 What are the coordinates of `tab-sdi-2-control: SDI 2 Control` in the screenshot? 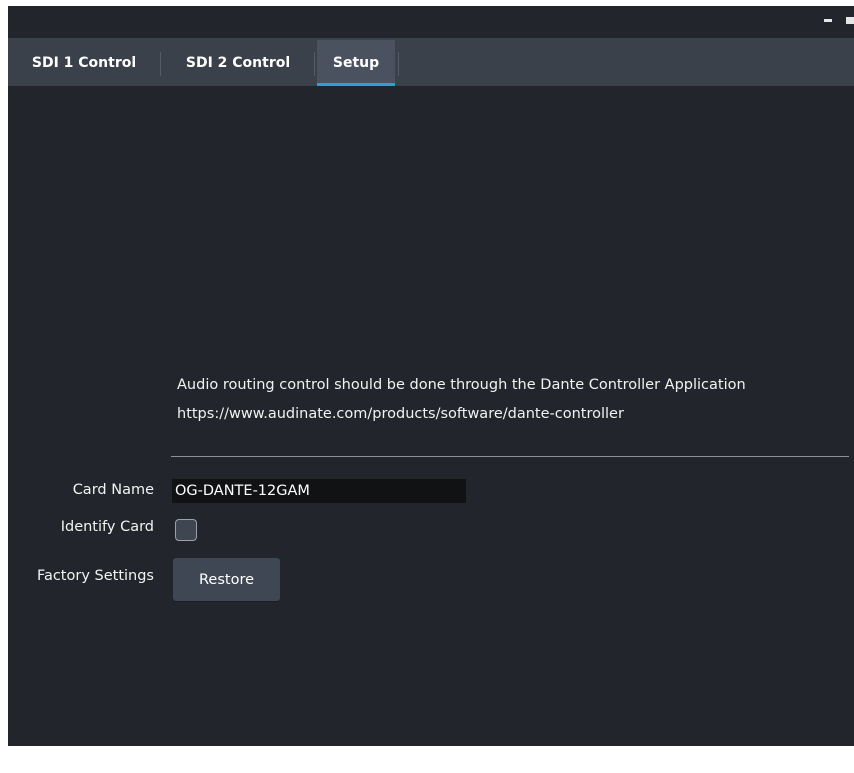 It's located at (238, 63).